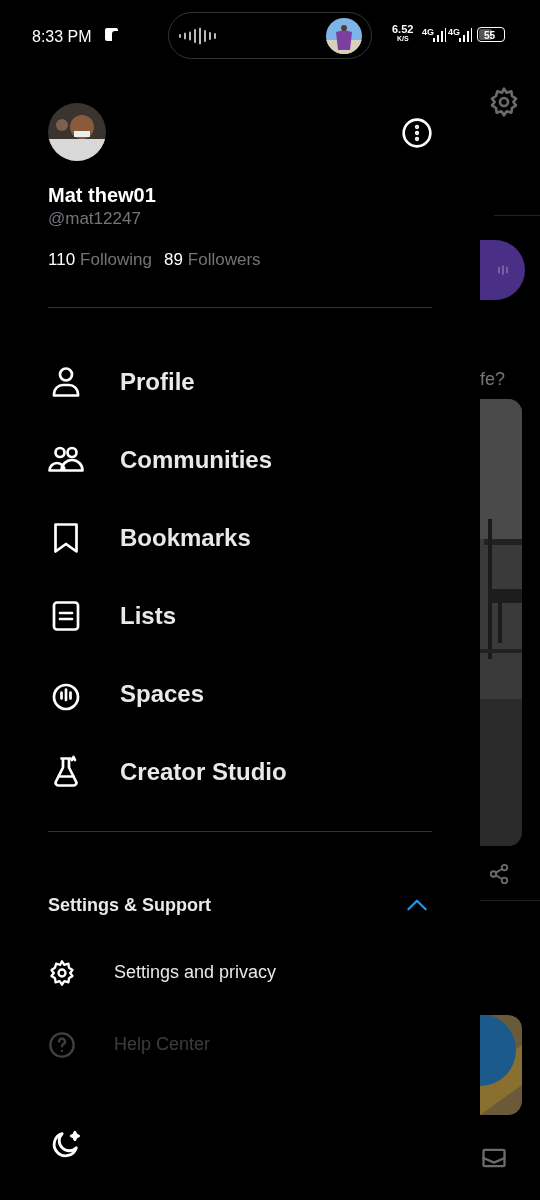 This screenshot has height=1200, width=540. Describe the element at coordinates (240, 693) in the screenshot. I see `menu-item: Spaces` at that location.